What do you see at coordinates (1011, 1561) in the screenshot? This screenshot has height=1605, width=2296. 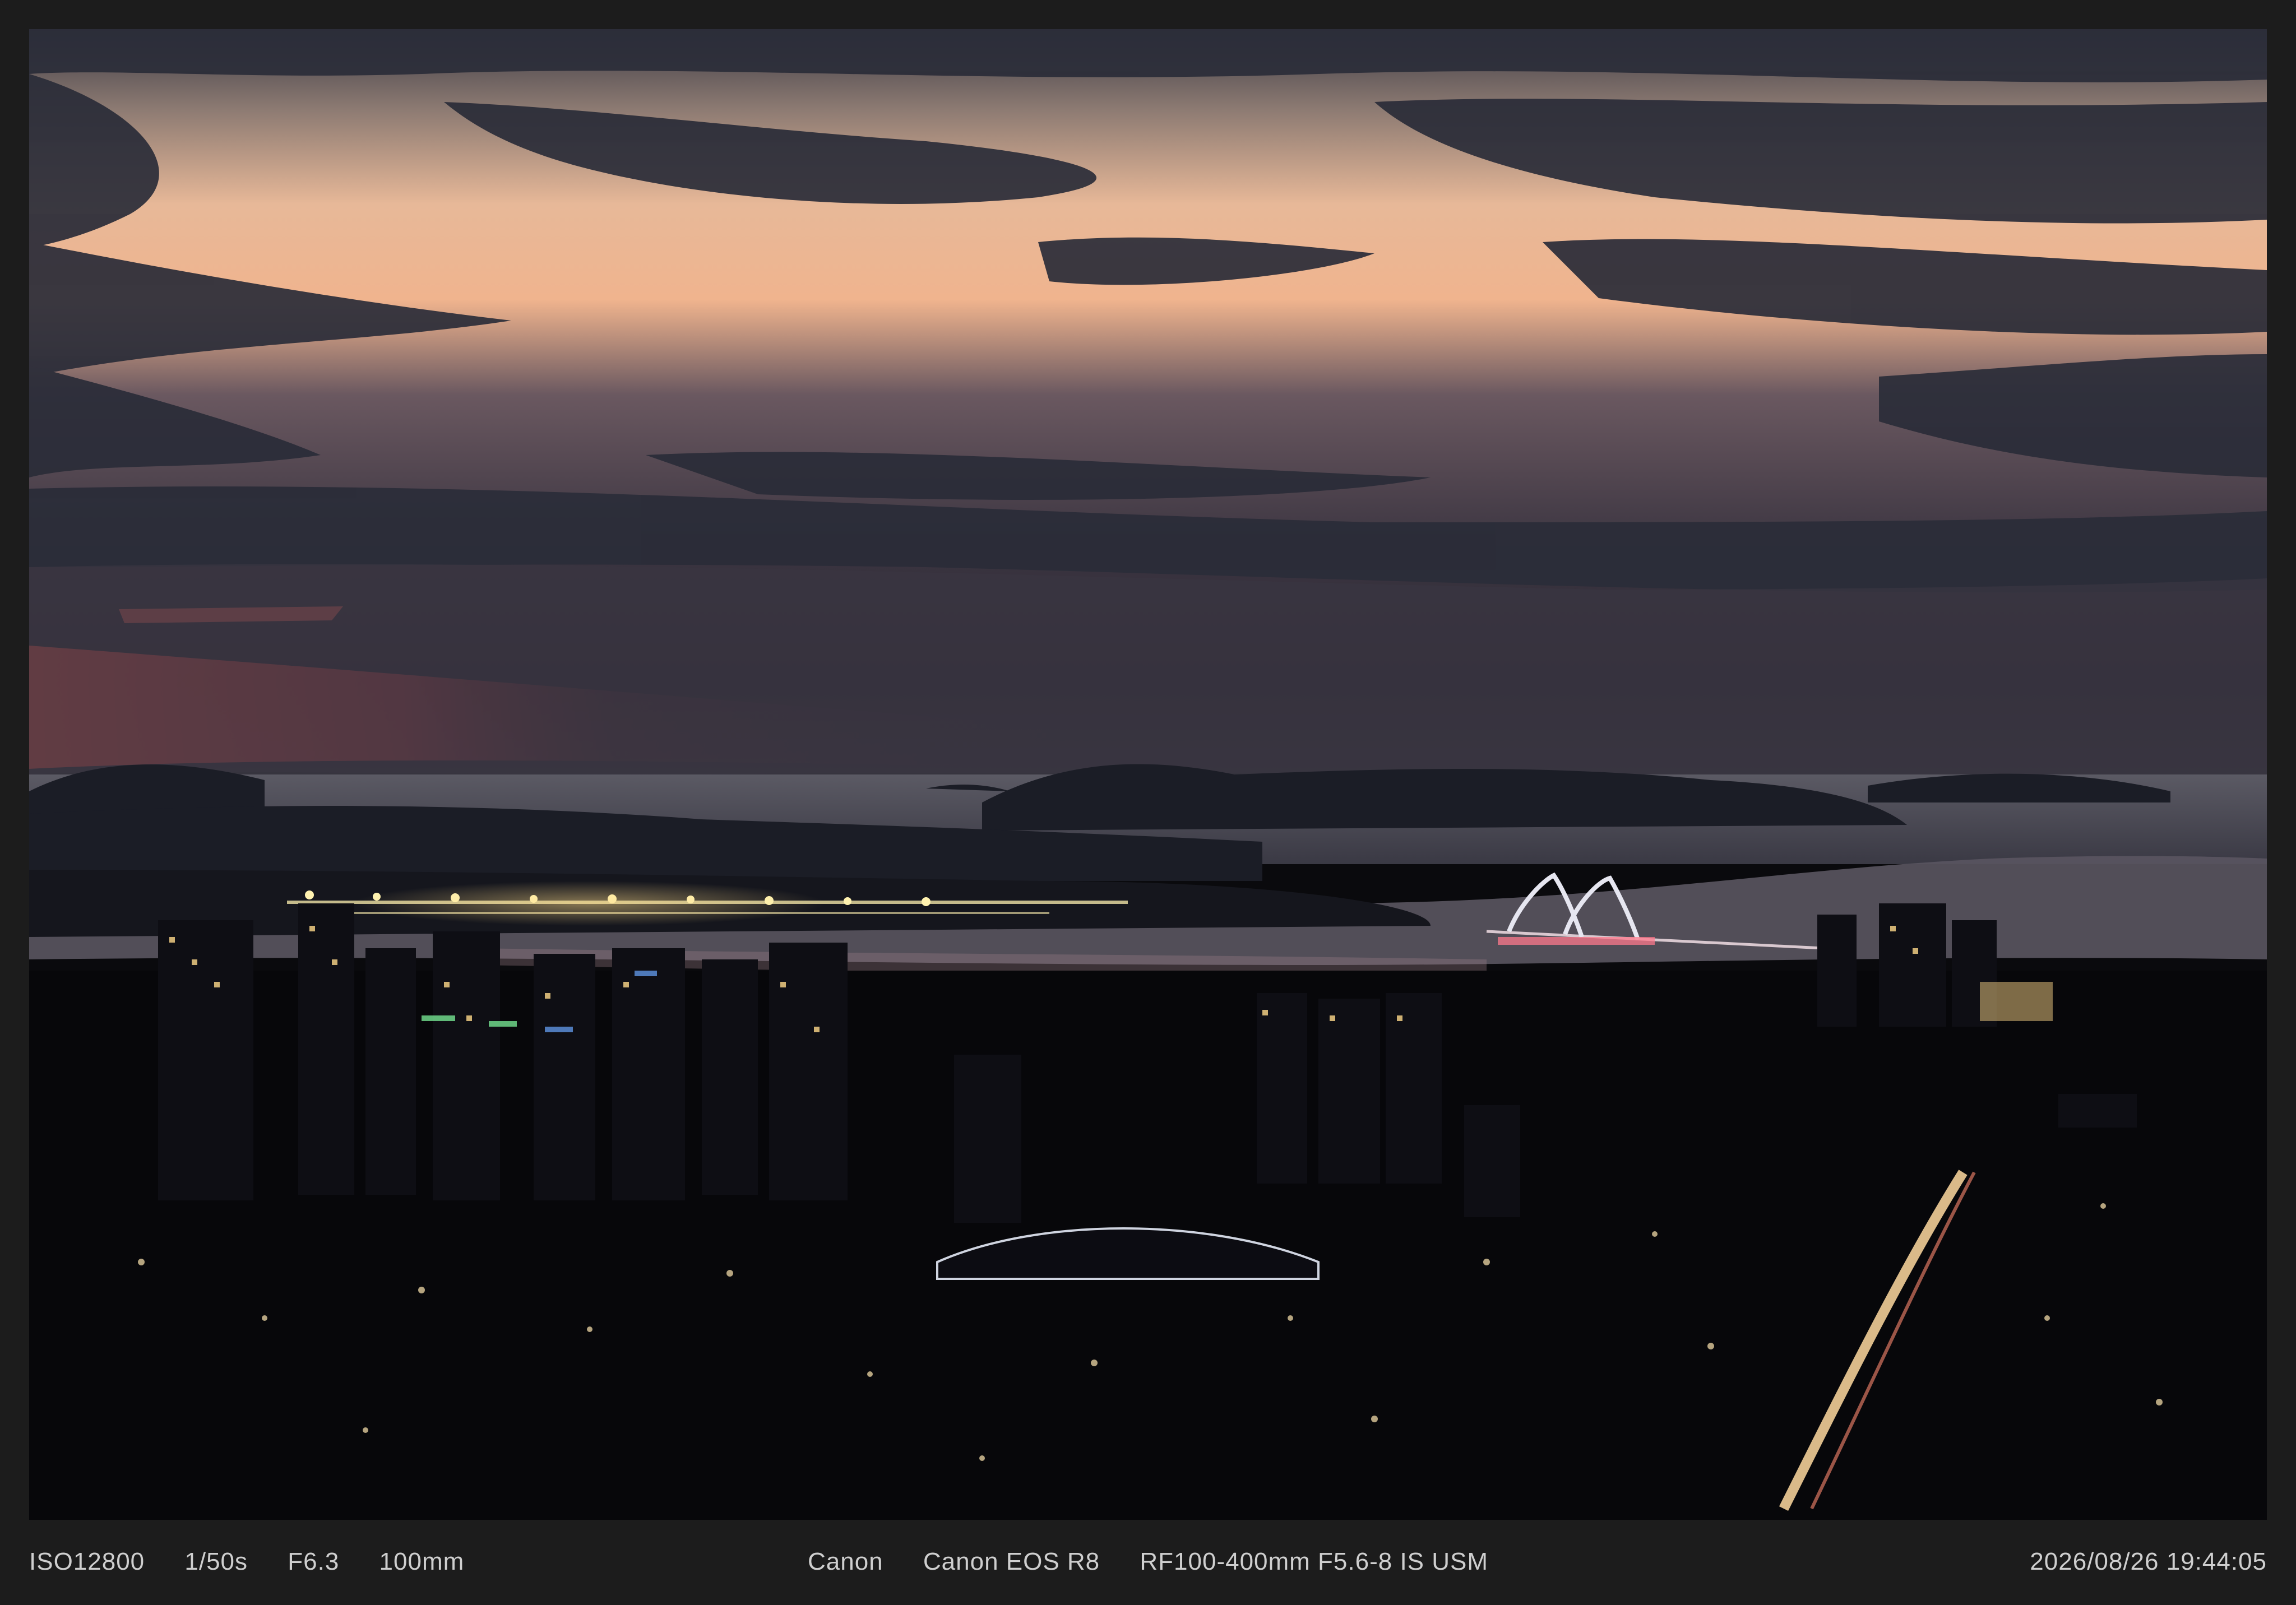 I see `exif-camera: Canon EOS R8` at bounding box center [1011, 1561].